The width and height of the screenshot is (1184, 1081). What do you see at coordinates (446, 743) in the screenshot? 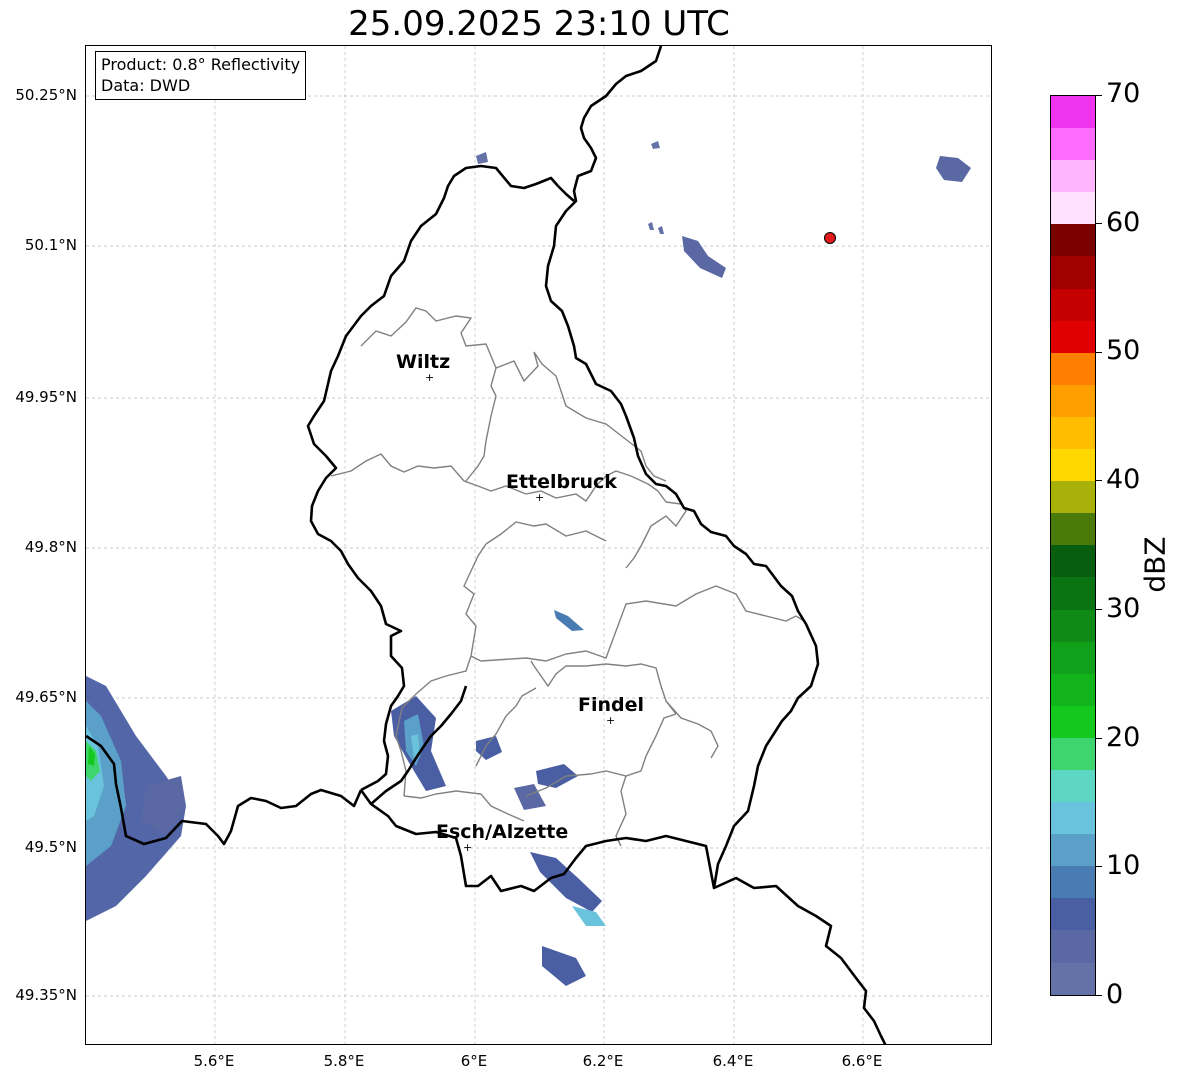
I see `echo-west-border` at bounding box center [446, 743].